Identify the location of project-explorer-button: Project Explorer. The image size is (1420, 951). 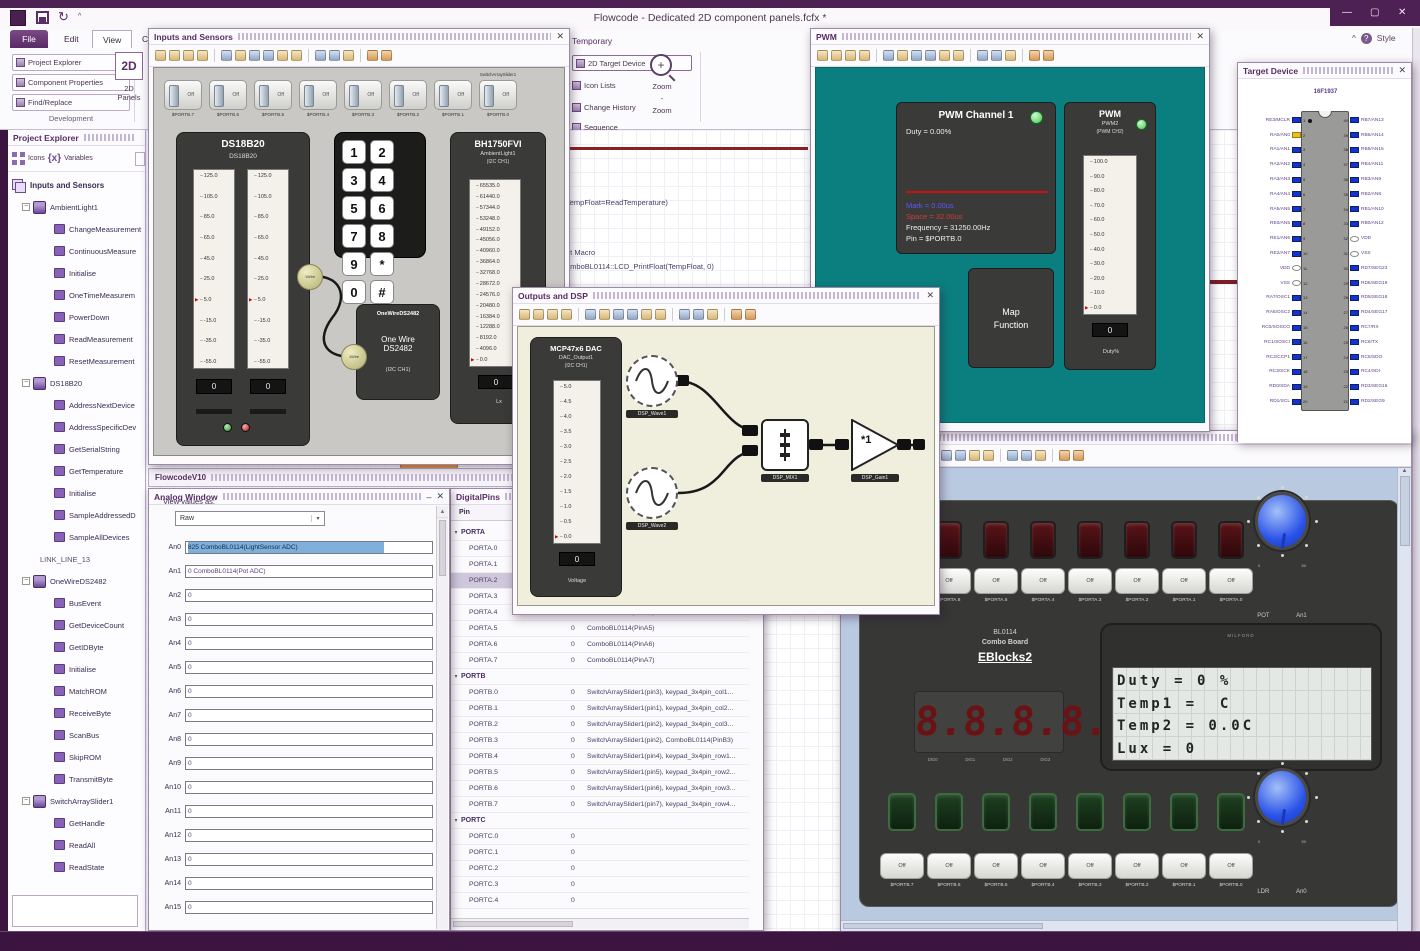
(71, 62).